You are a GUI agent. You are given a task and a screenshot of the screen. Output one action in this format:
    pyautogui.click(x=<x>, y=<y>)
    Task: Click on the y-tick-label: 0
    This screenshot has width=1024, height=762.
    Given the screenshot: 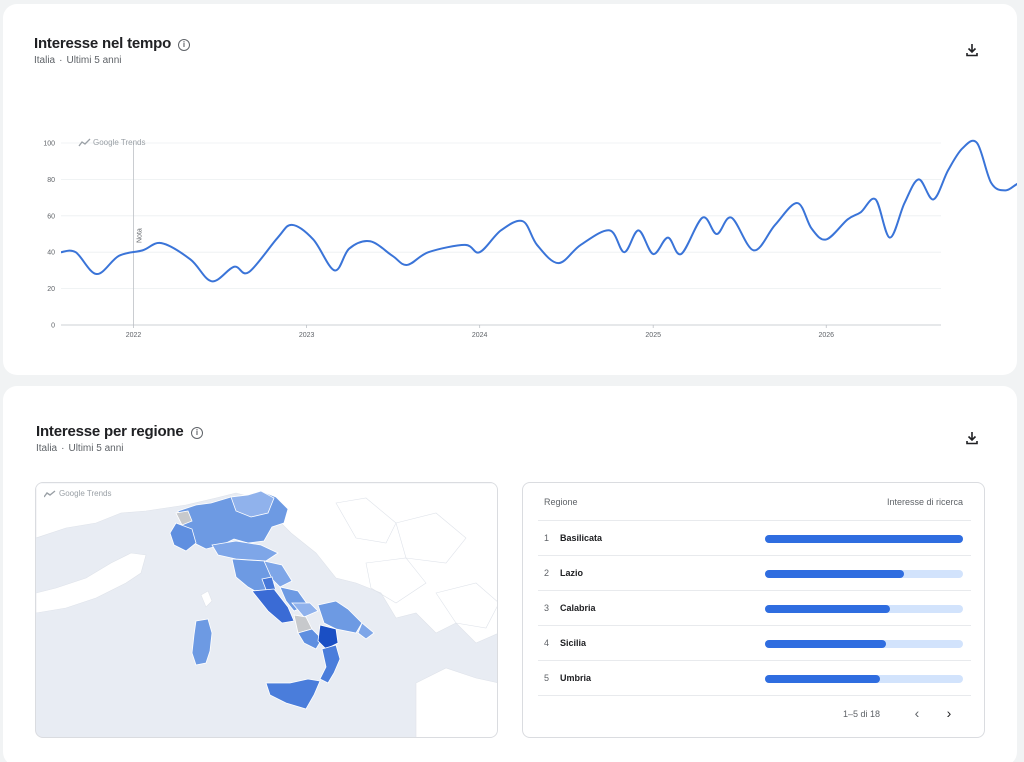 What is the action you would take?
    pyautogui.click(x=53, y=326)
    